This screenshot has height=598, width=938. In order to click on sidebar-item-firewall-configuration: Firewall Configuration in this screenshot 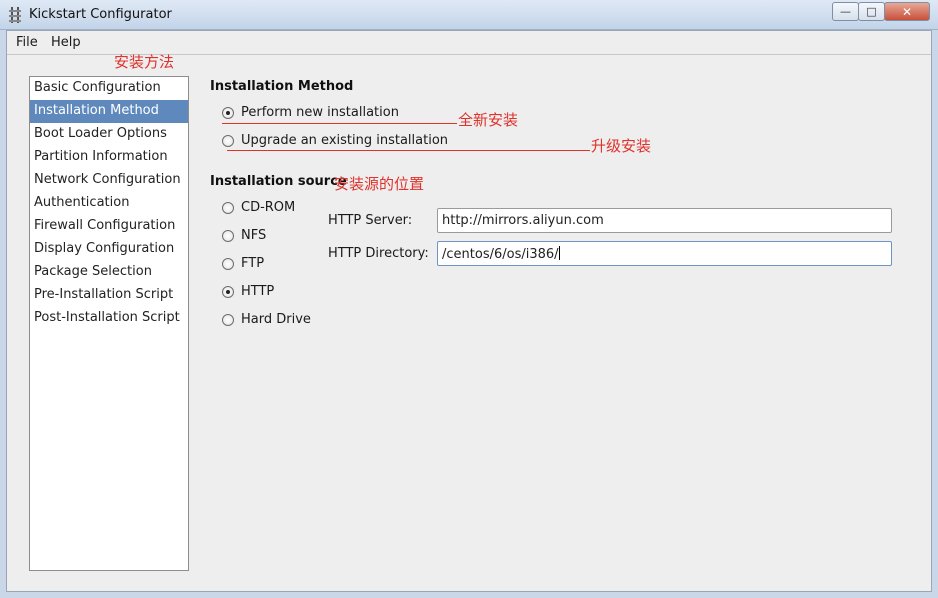, I will do `click(109, 226)`.